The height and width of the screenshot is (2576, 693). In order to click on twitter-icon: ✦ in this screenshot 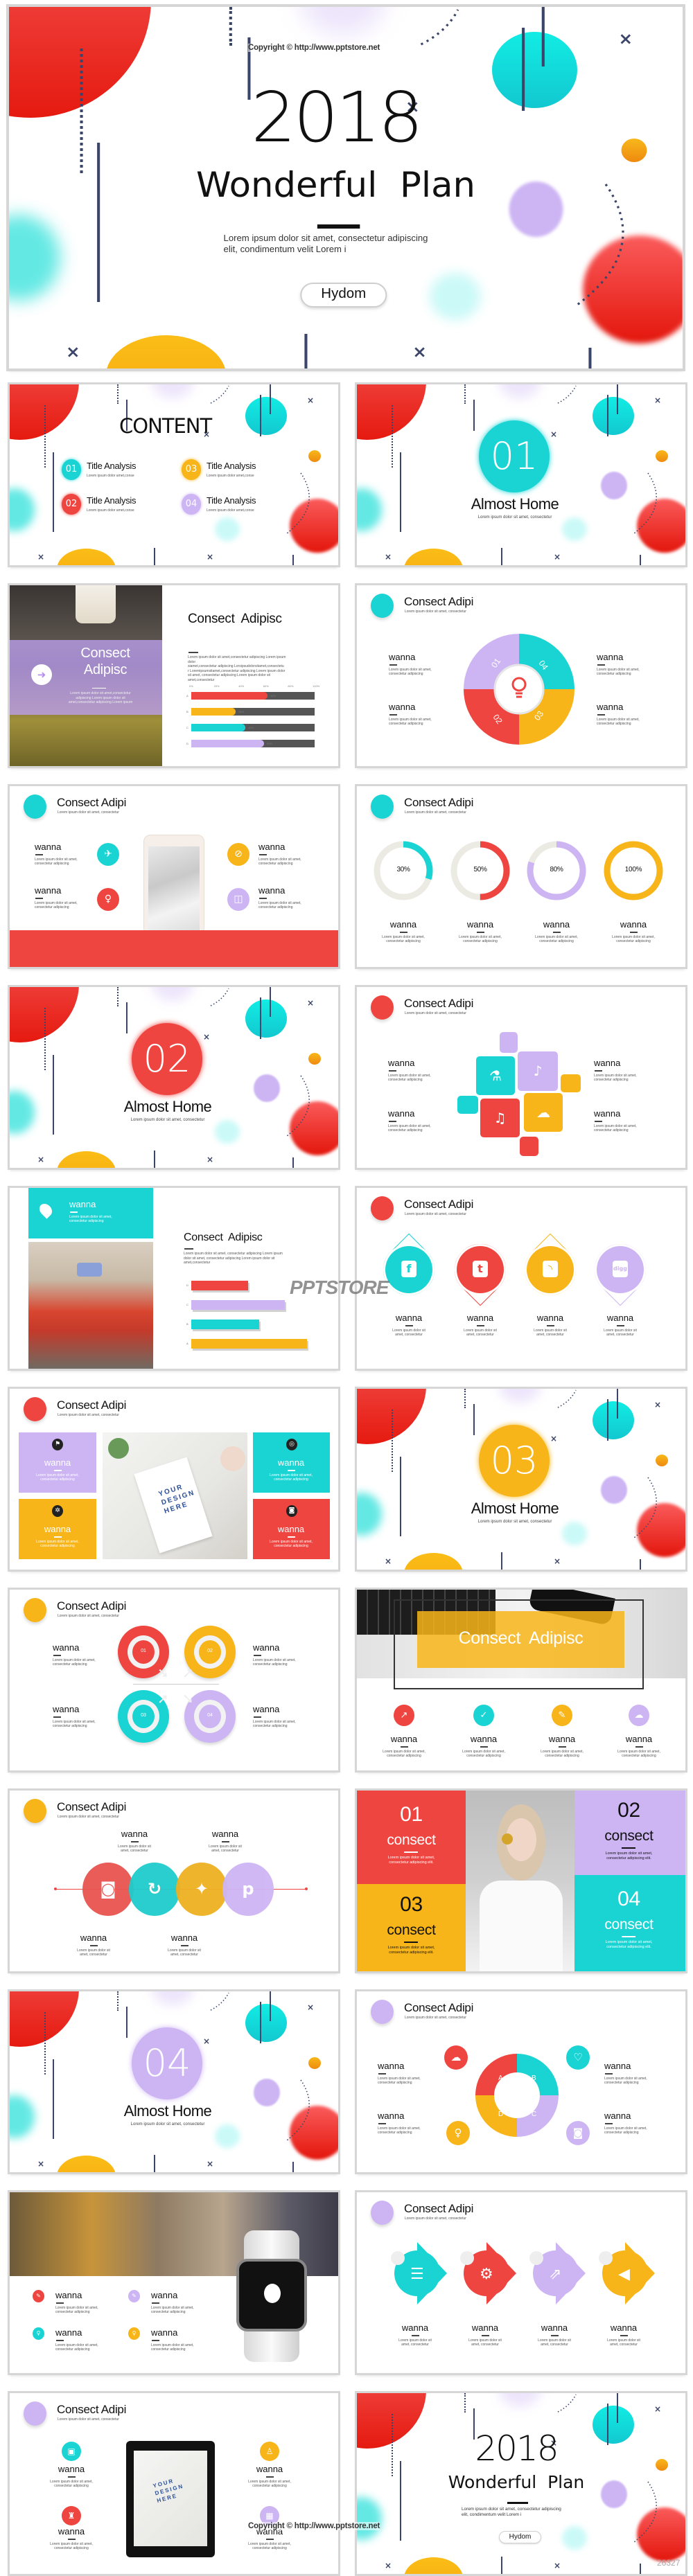, I will do `click(201, 1889)`.